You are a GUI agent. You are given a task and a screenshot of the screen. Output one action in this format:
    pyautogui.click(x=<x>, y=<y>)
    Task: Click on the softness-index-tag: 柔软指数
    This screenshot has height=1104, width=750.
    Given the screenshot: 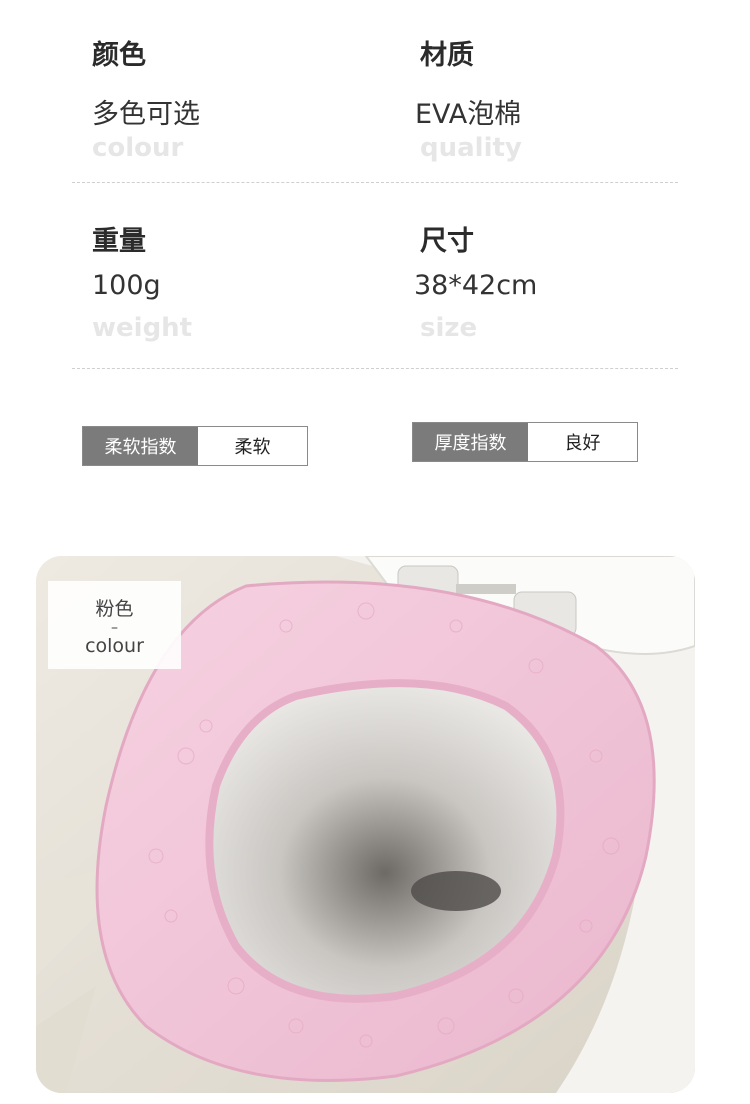 What is the action you would take?
    pyautogui.click(x=140, y=446)
    